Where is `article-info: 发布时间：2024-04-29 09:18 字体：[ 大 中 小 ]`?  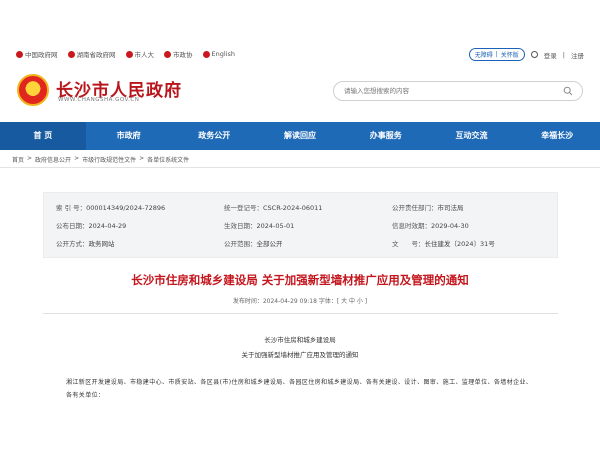 article-info: 发布时间：2024-04-29 09:18 字体：[ 大 中 小 ] is located at coordinates (300, 301).